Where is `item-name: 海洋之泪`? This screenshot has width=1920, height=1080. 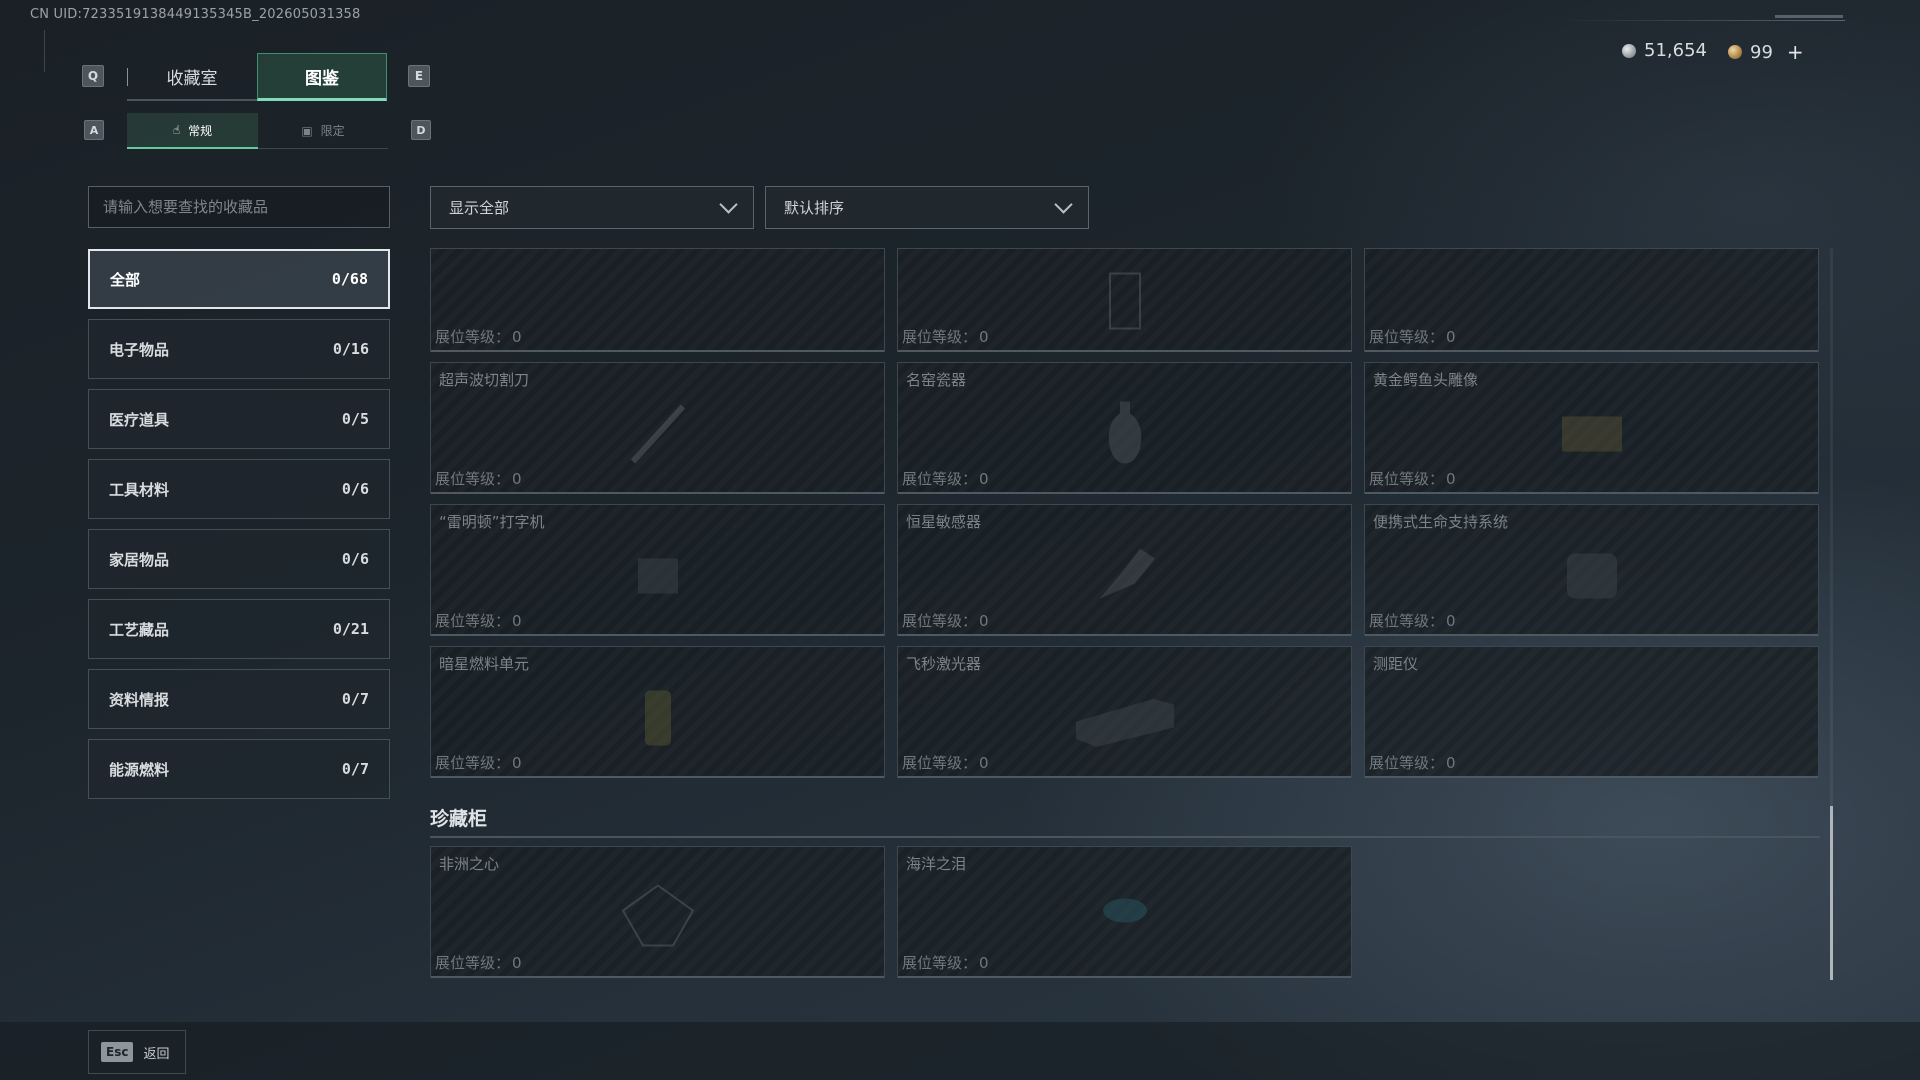 item-name: 海洋之泪 is located at coordinates (936, 864).